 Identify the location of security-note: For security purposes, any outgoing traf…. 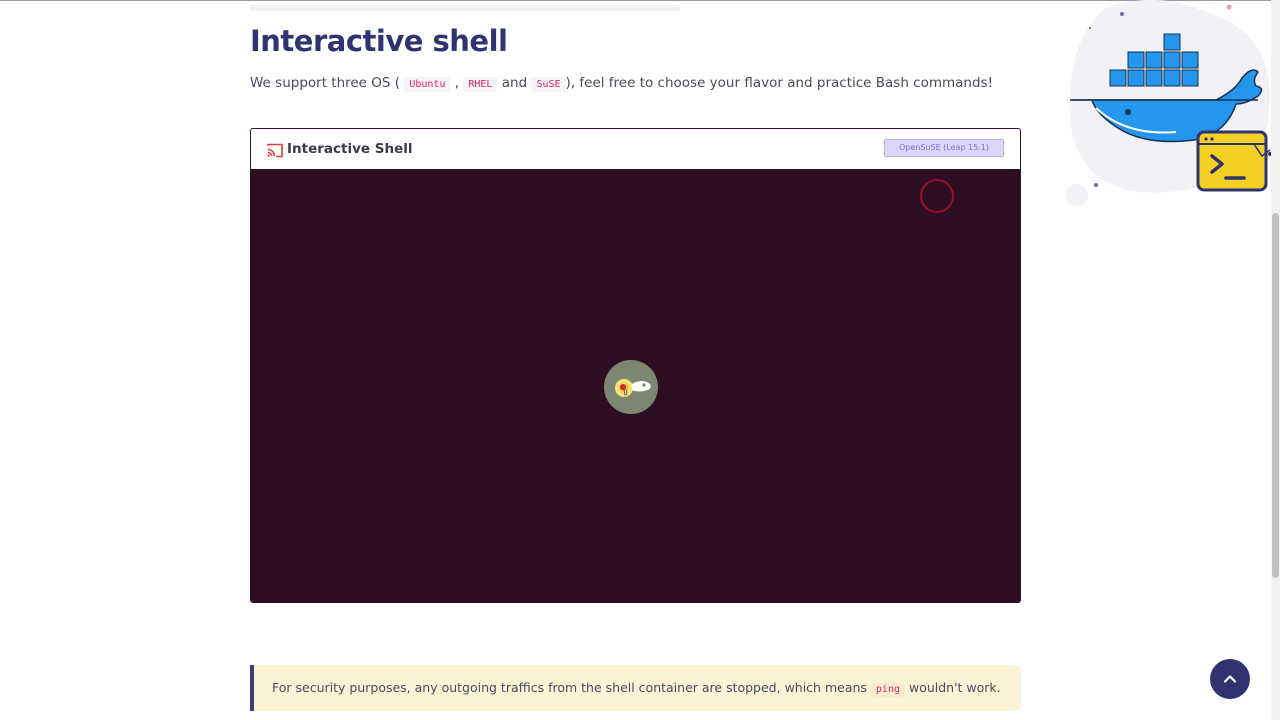
(635, 688).